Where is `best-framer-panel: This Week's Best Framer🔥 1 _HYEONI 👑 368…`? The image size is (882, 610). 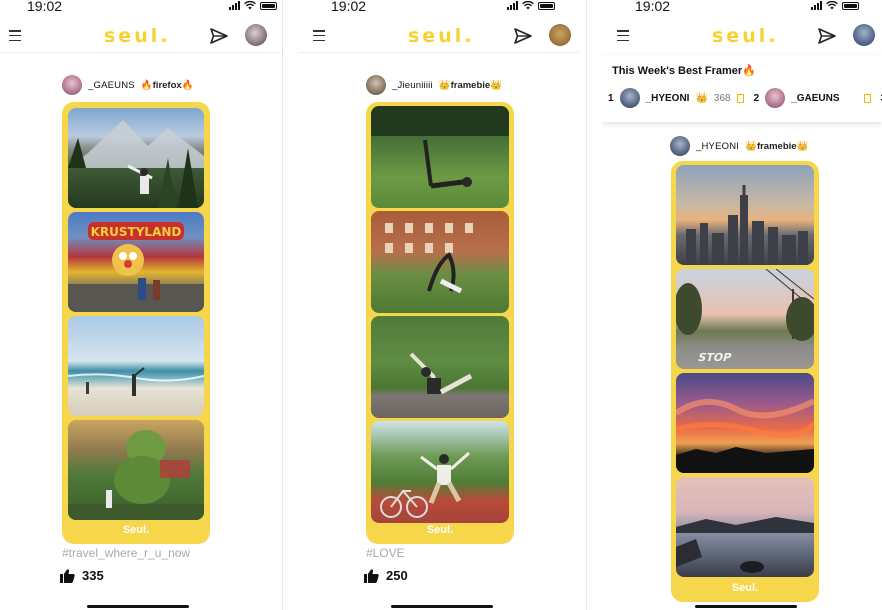 best-framer-panel: This Week's Best Framer🔥 1 _HYEONI 👑 368… is located at coordinates (742, 88).